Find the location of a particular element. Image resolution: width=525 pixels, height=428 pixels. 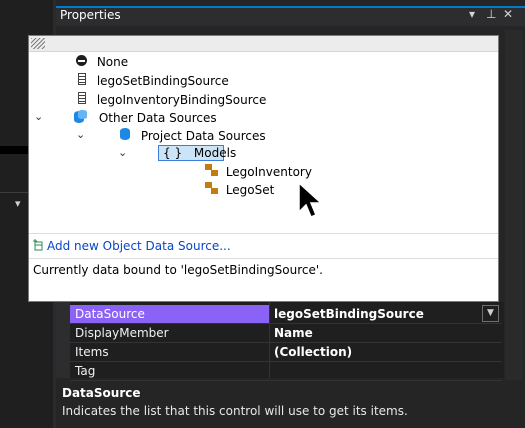

close-icon: ✕ is located at coordinates (508, 14).